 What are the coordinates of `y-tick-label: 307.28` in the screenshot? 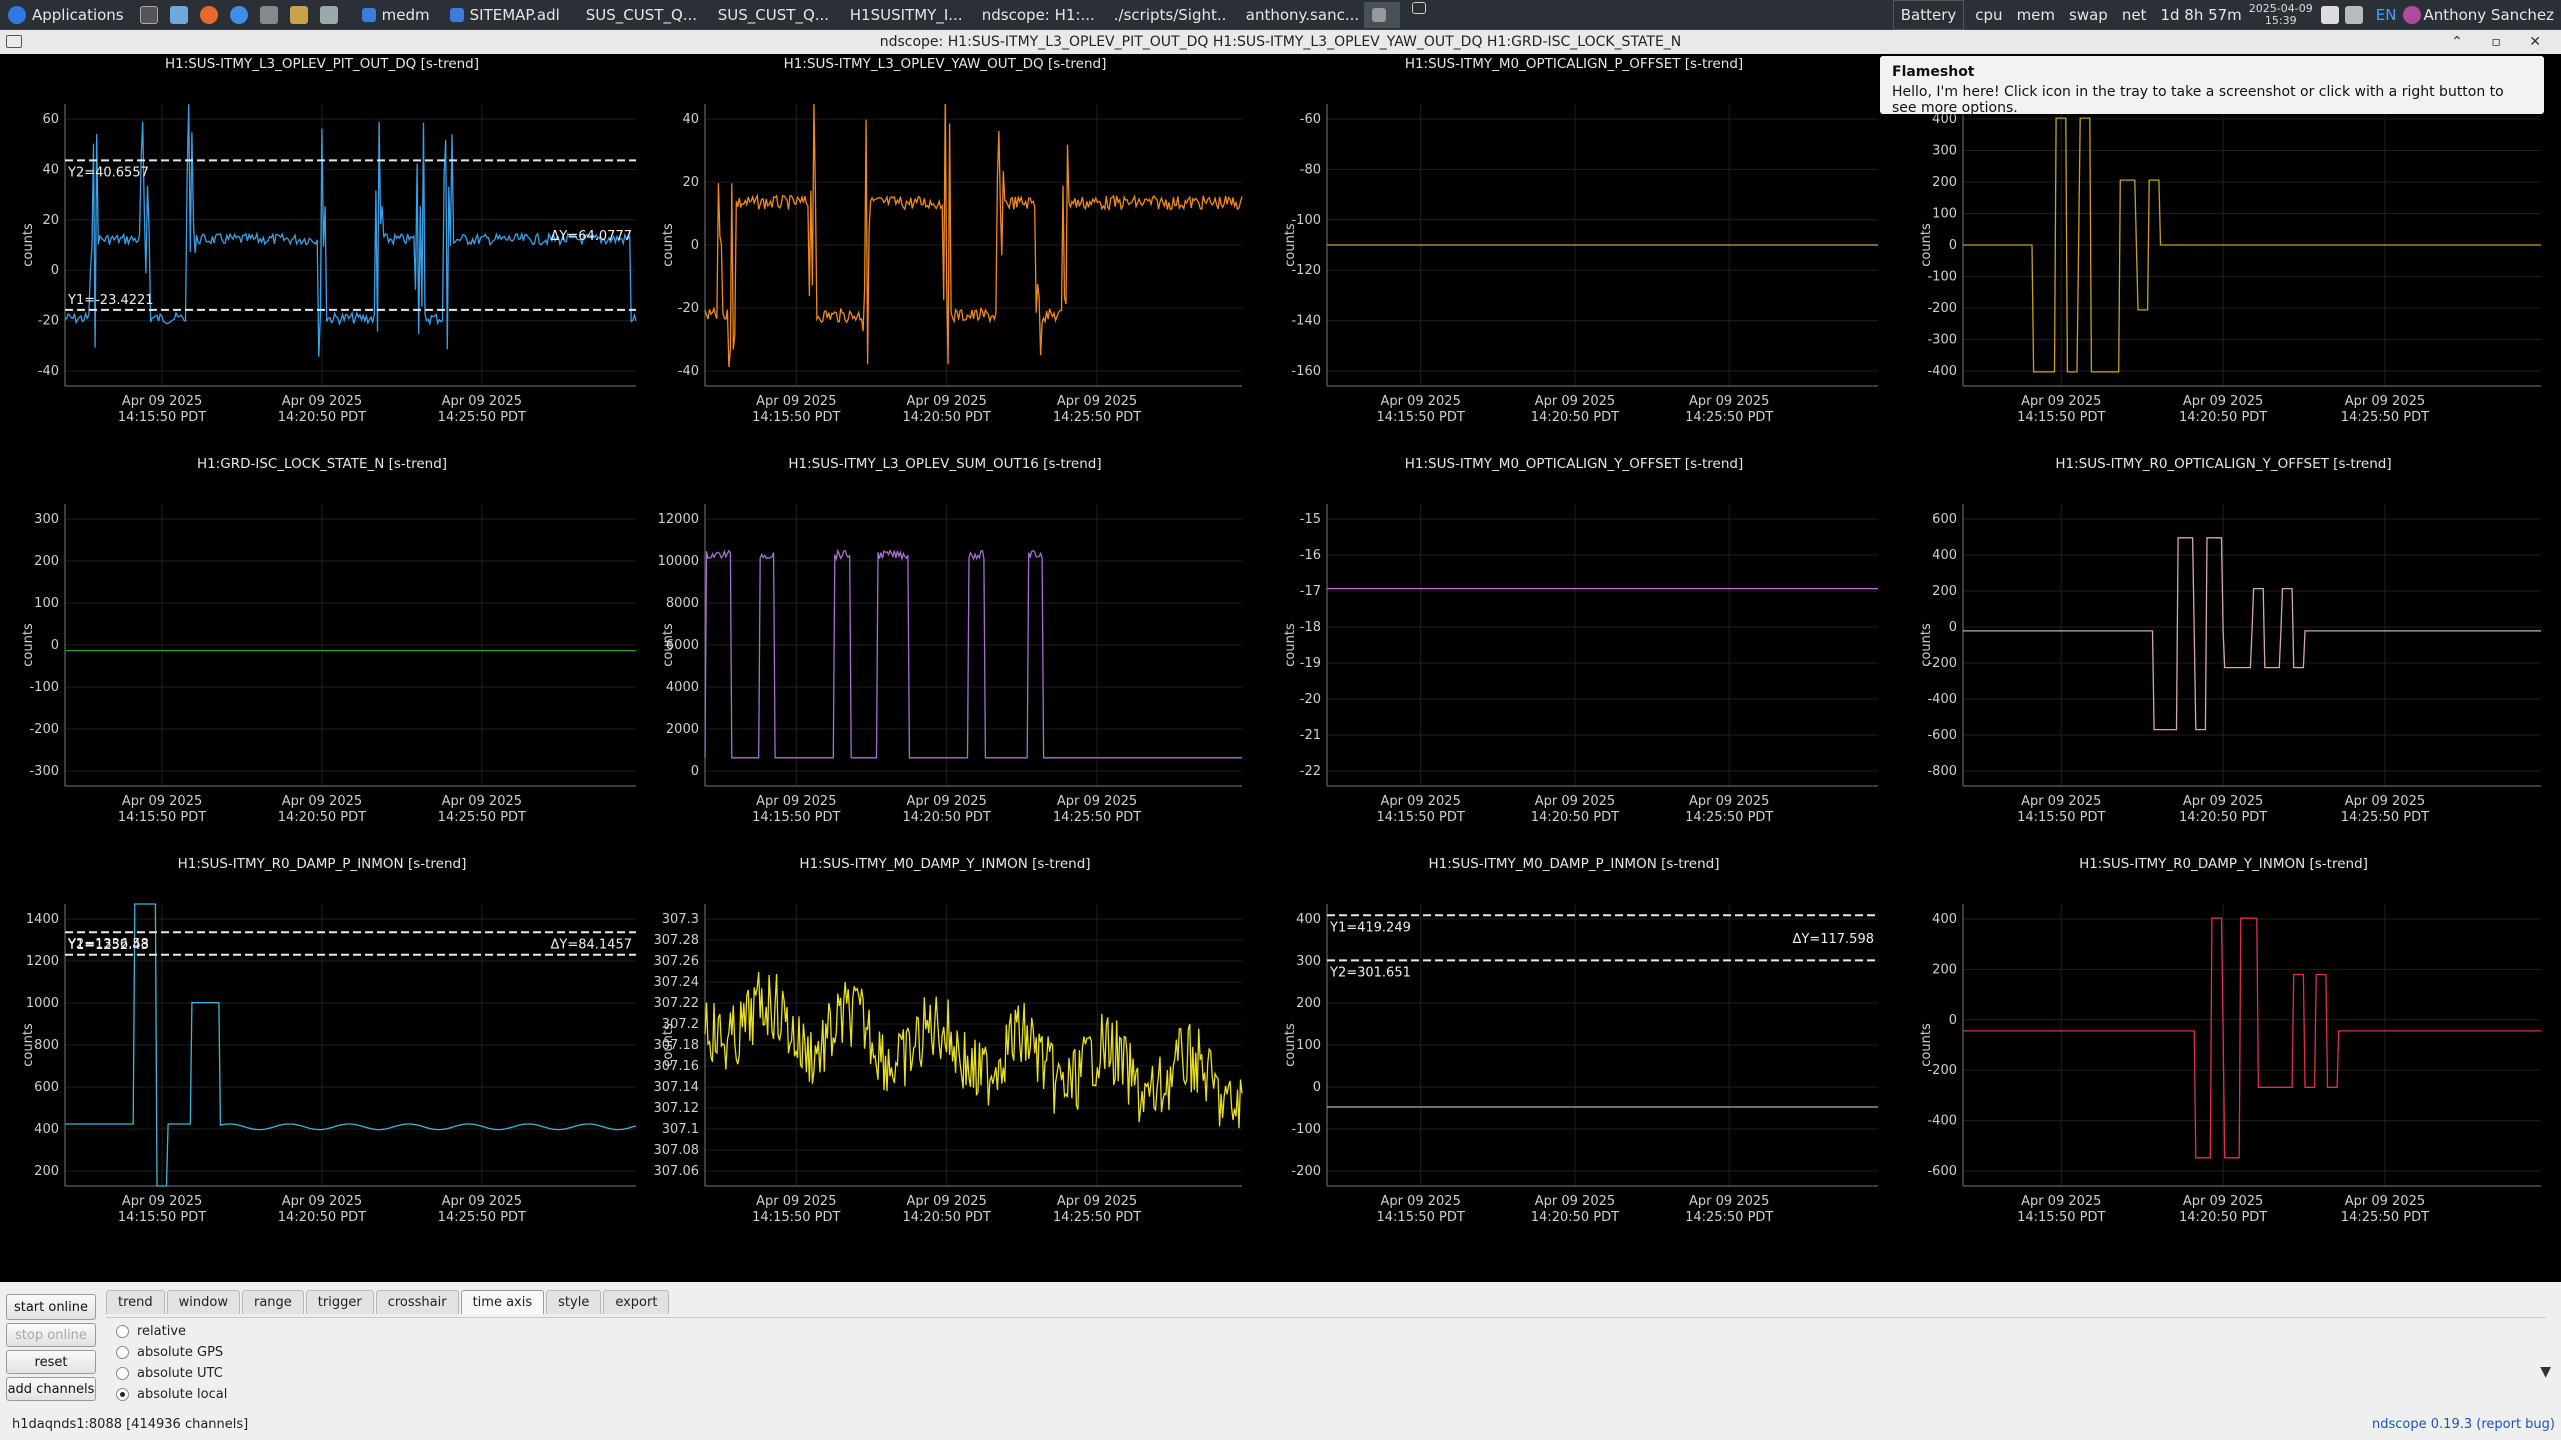 It's located at (677, 940).